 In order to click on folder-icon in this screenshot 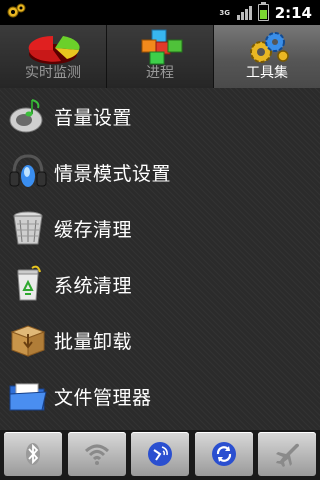, I will do `click(28, 397)`.